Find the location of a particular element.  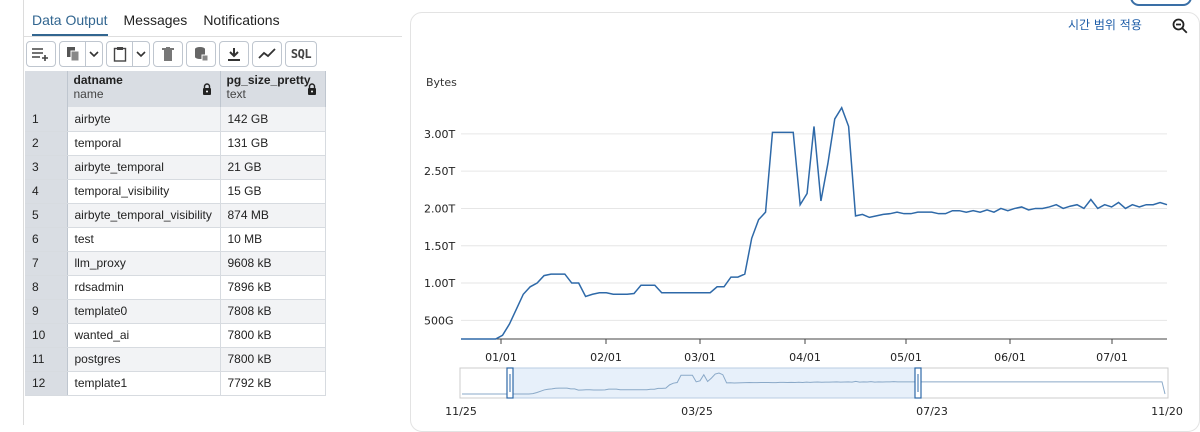

table-row: 6 test 10 MB is located at coordinates (175, 239).